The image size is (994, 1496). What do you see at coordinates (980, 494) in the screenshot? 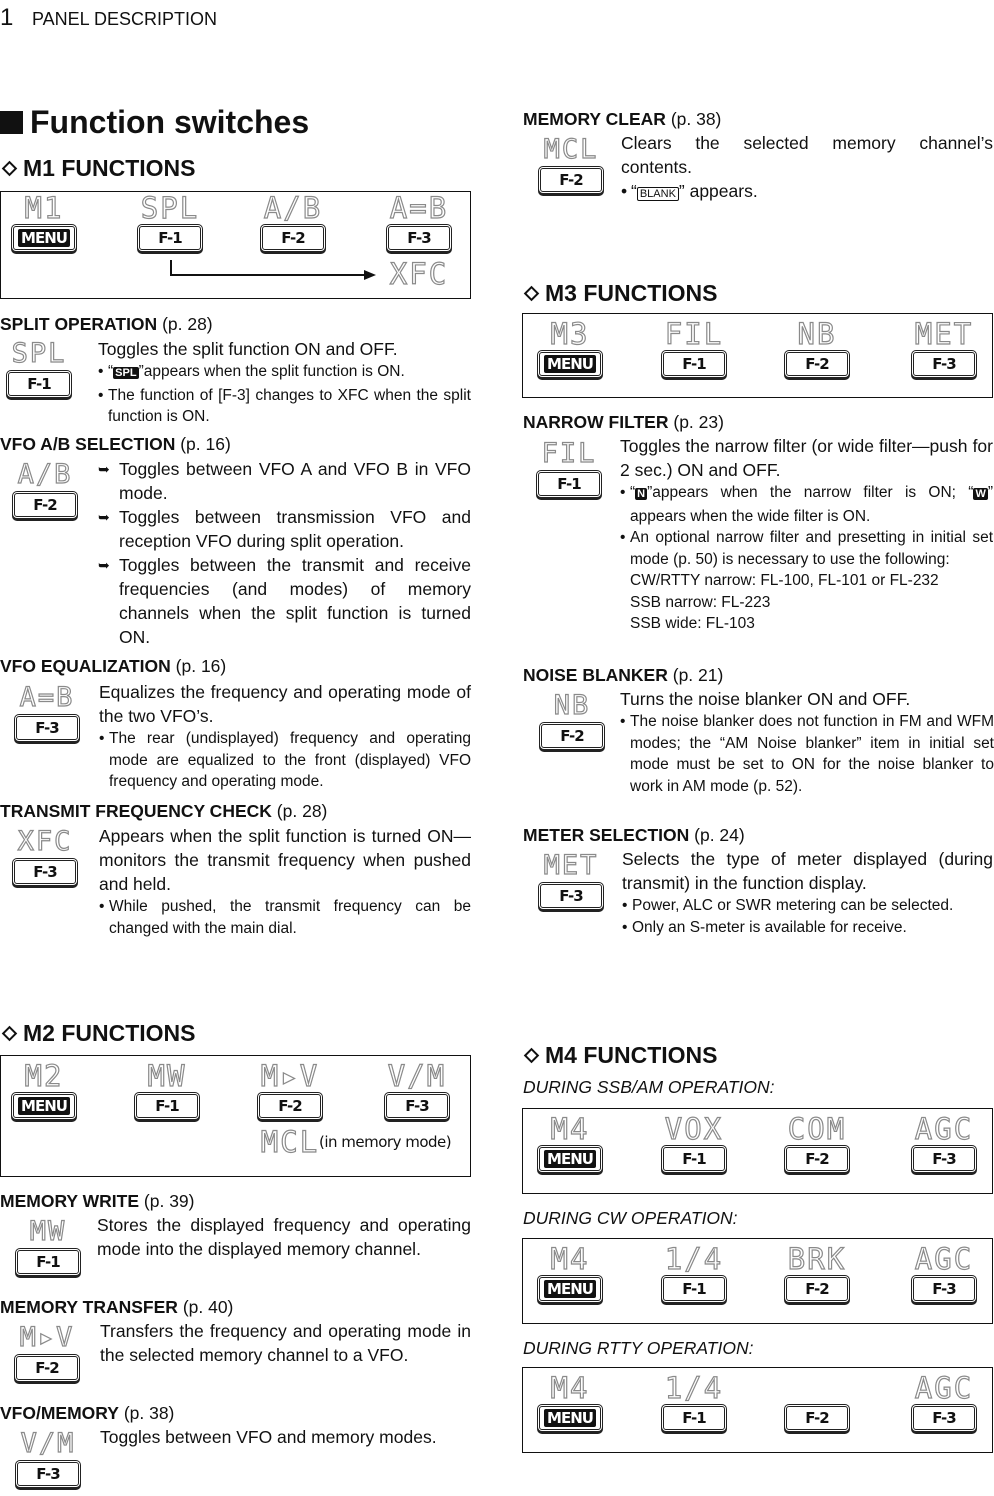
I see `wide-badge: W` at bounding box center [980, 494].